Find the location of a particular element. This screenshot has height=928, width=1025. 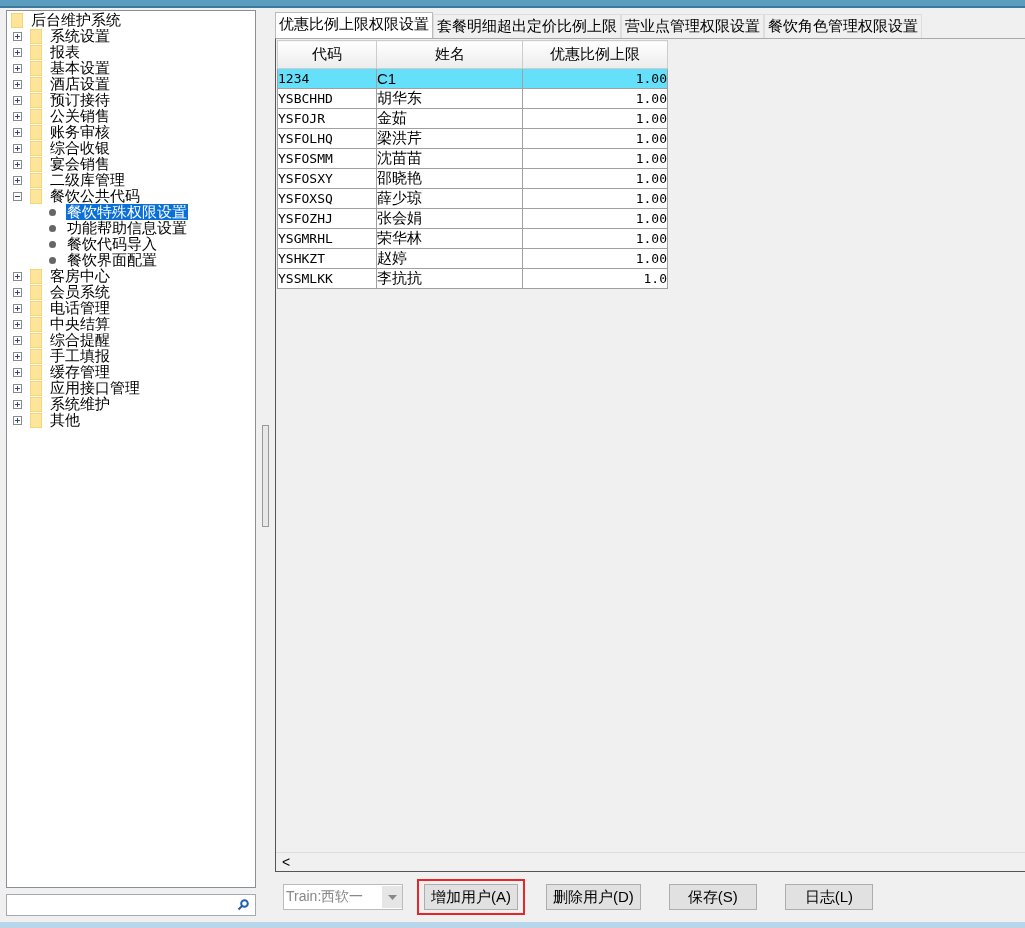

tree-item: 手工填报 is located at coordinates (80, 356).